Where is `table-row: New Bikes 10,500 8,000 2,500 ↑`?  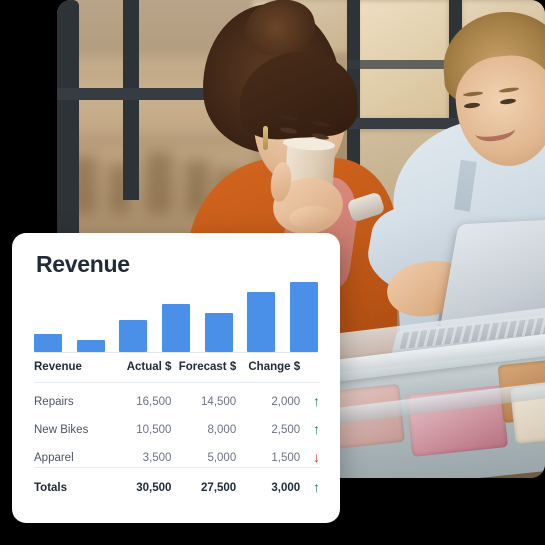
table-row: New Bikes 10,500 8,000 2,500 ↑ is located at coordinates (177, 425).